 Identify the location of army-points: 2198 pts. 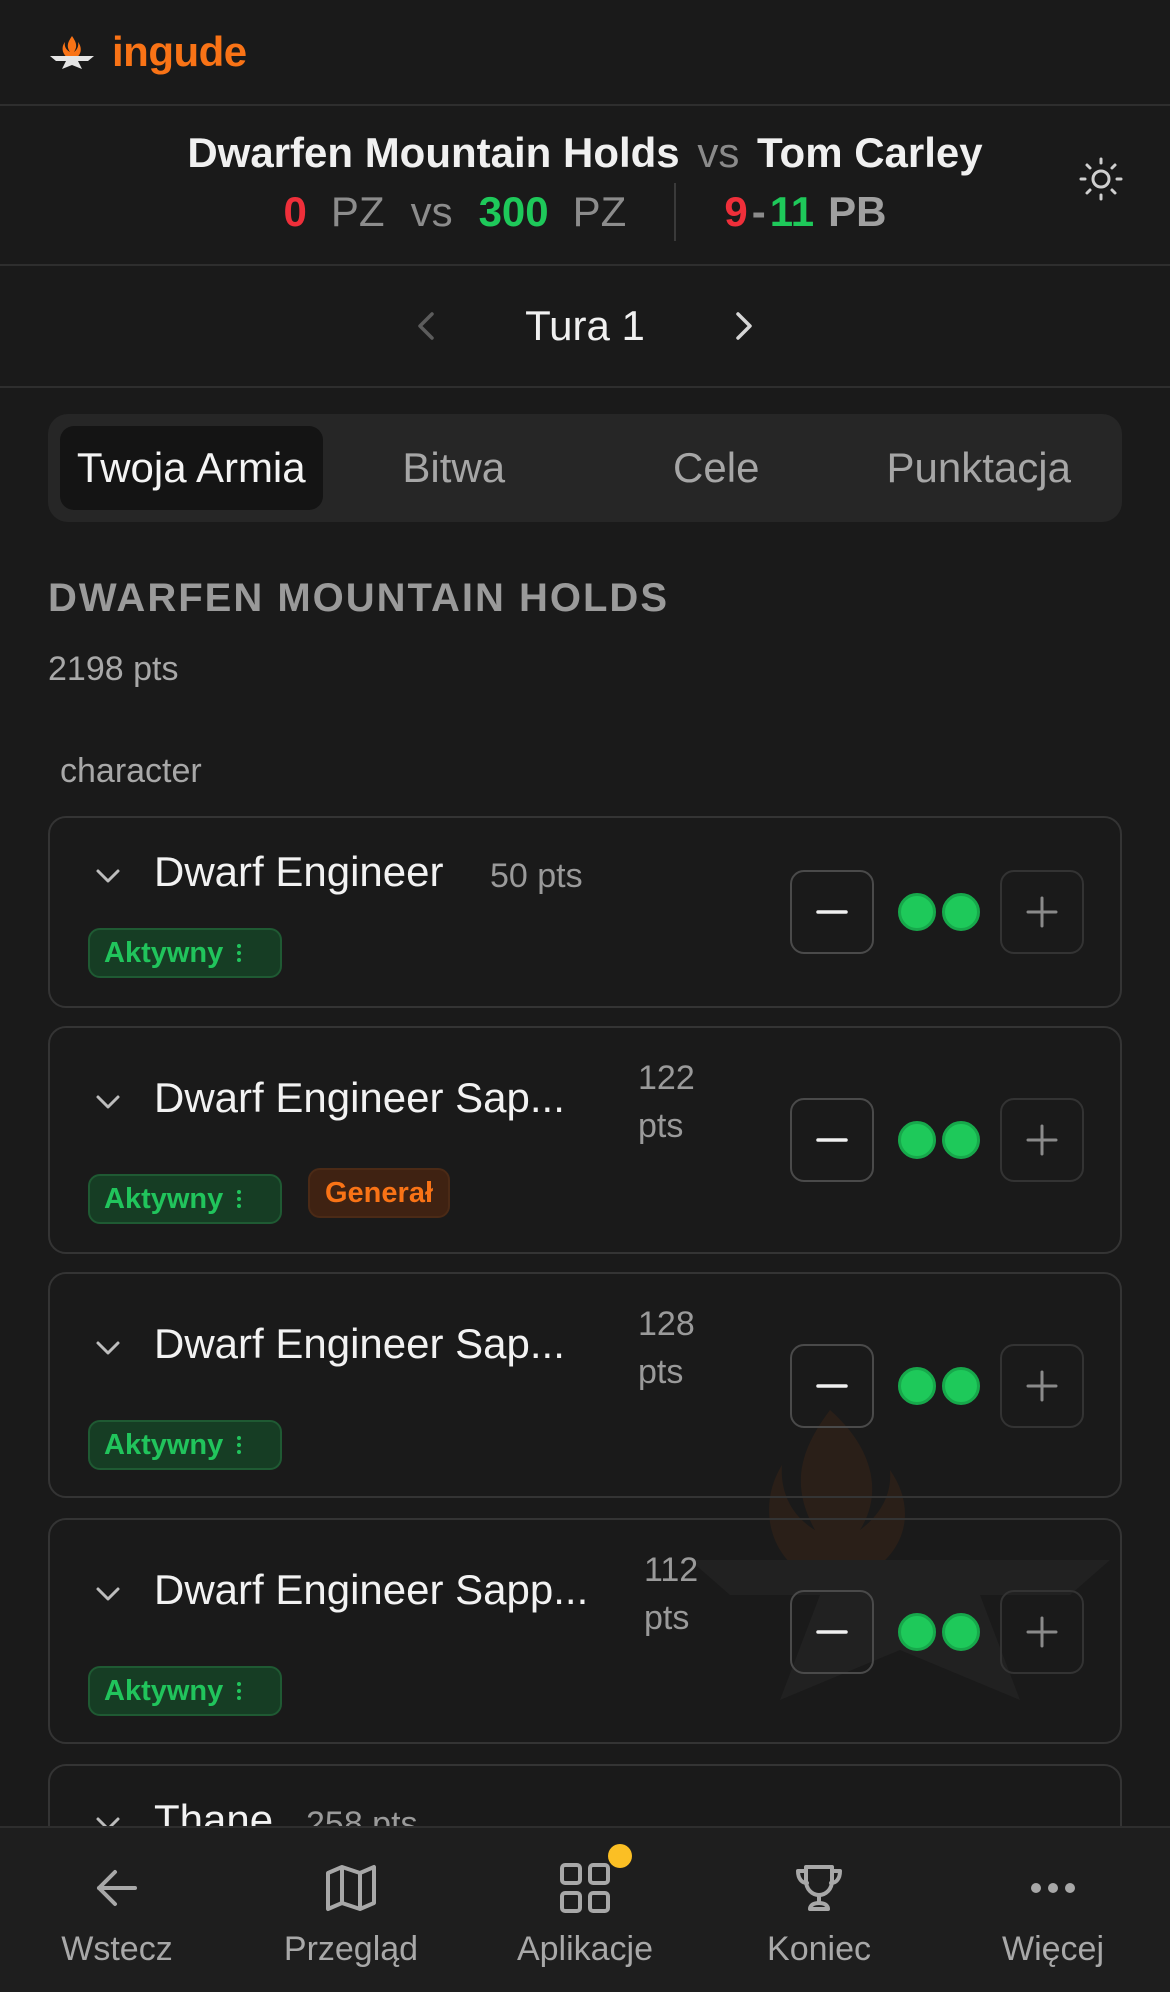
(113, 669).